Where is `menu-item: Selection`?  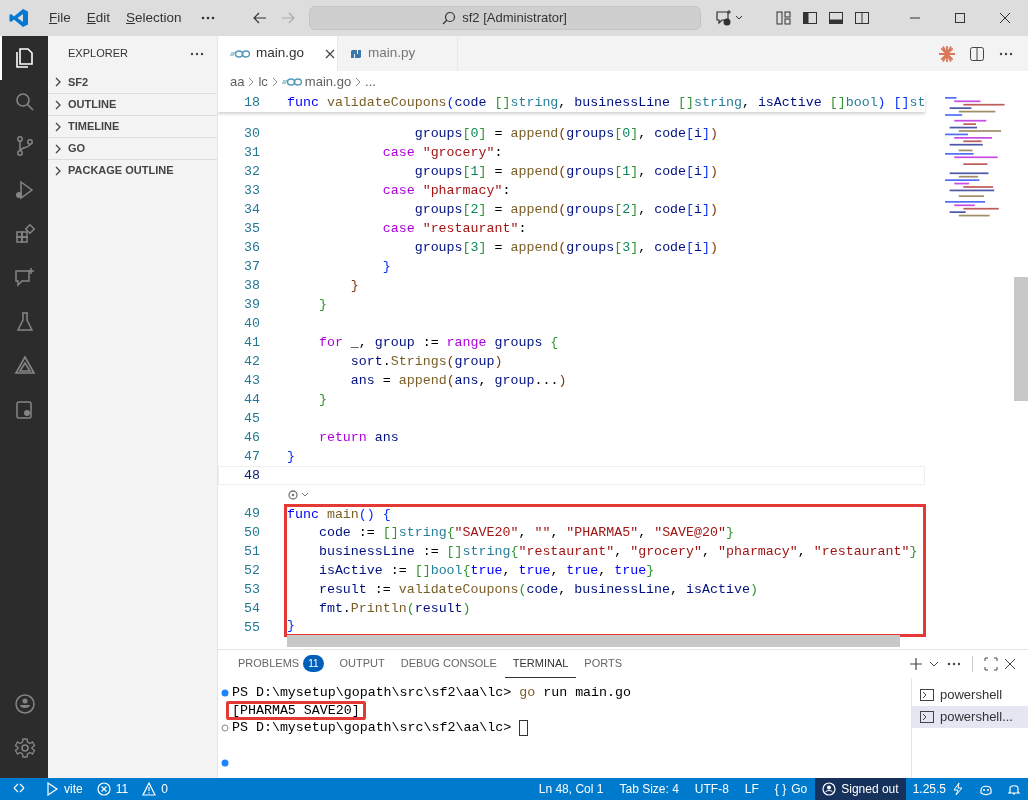 menu-item: Selection is located at coordinates (154, 18).